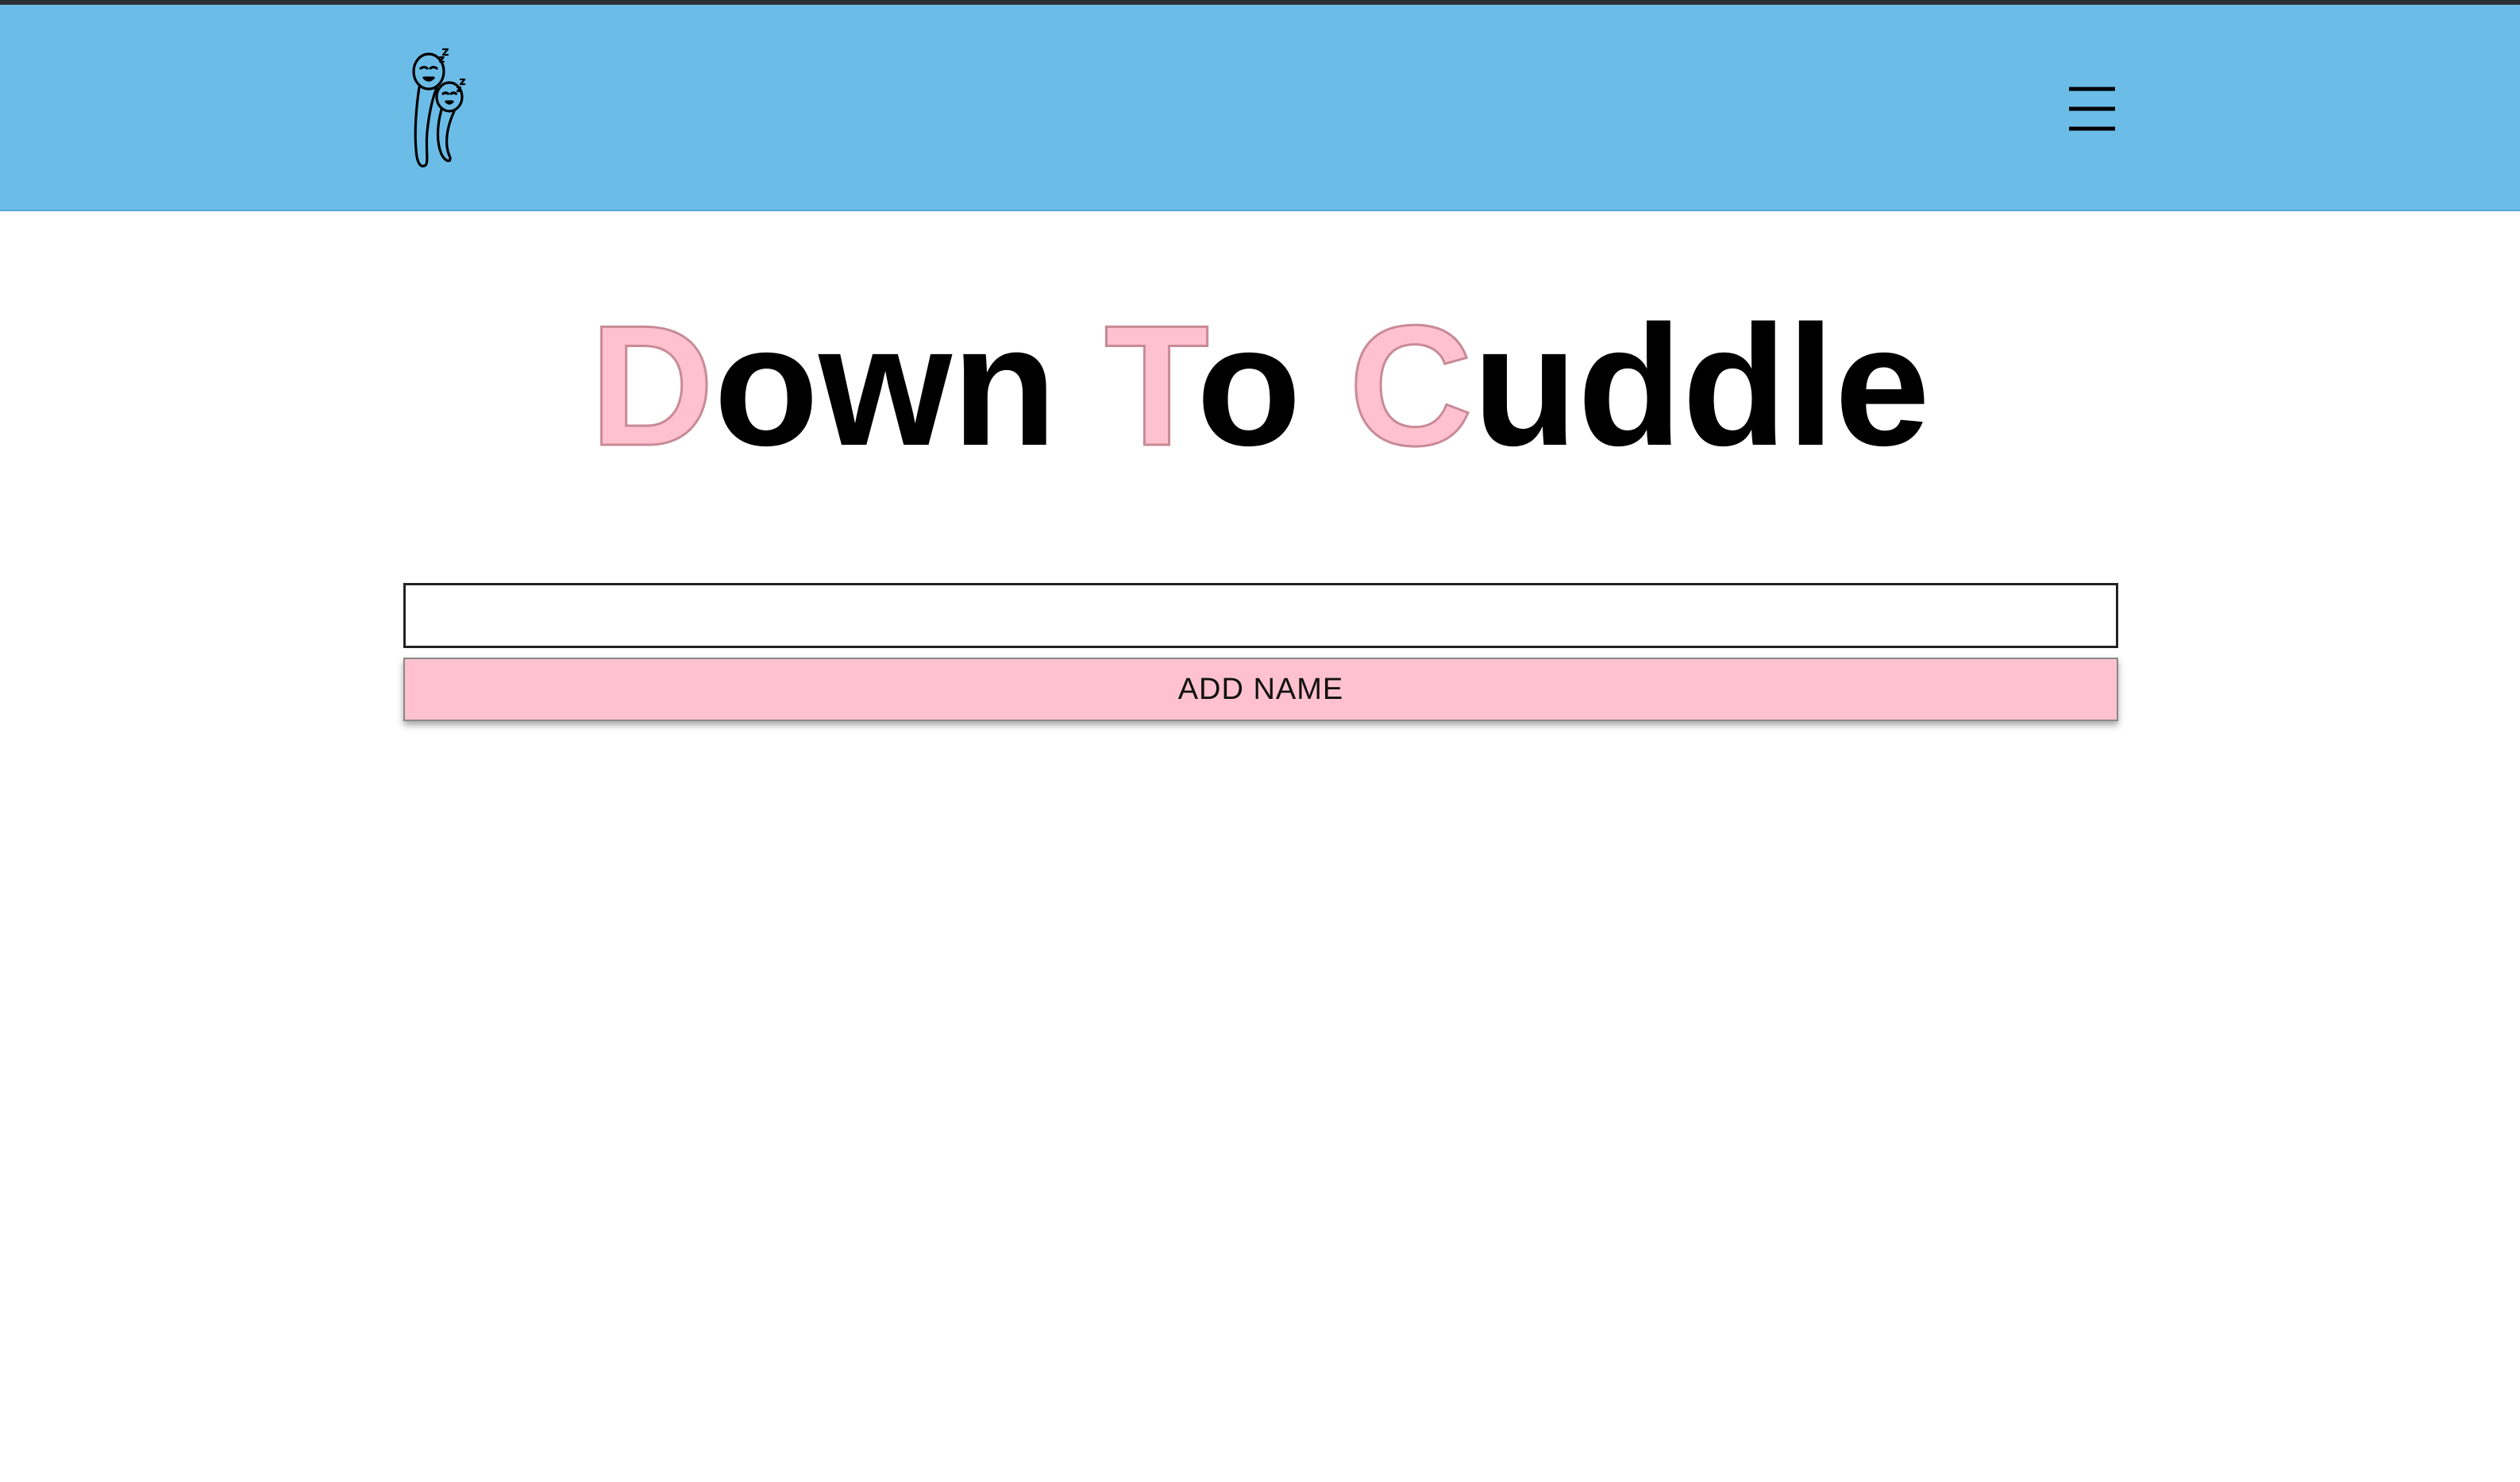  I want to click on add-name-button: ADD NAME, so click(1260, 689).